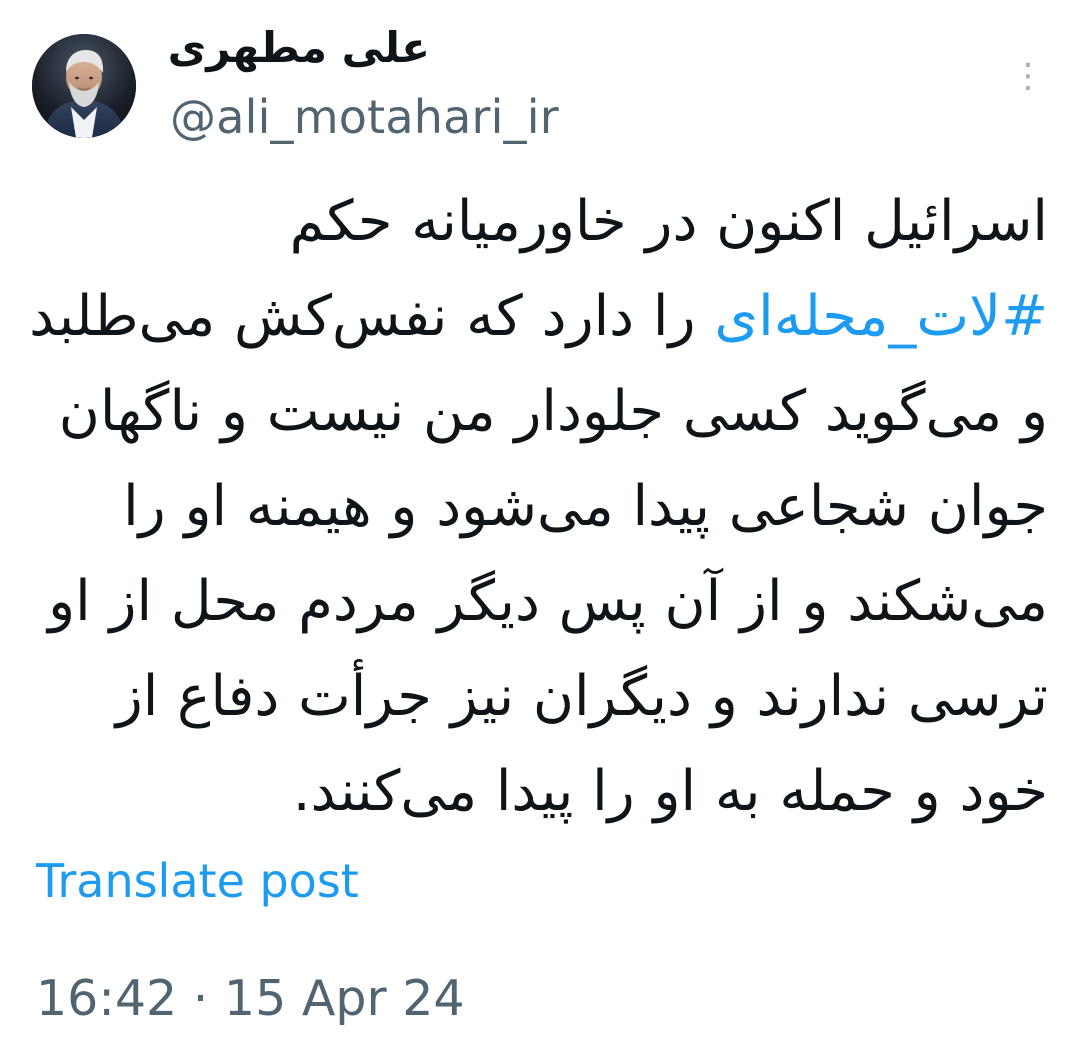 The width and height of the screenshot is (1080, 1053). What do you see at coordinates (668, 221) in the screenshot?
I see `tweet-line-1: اسرائیل اکنون در خاورمیانه حکم` at bounding box center [668, 221].